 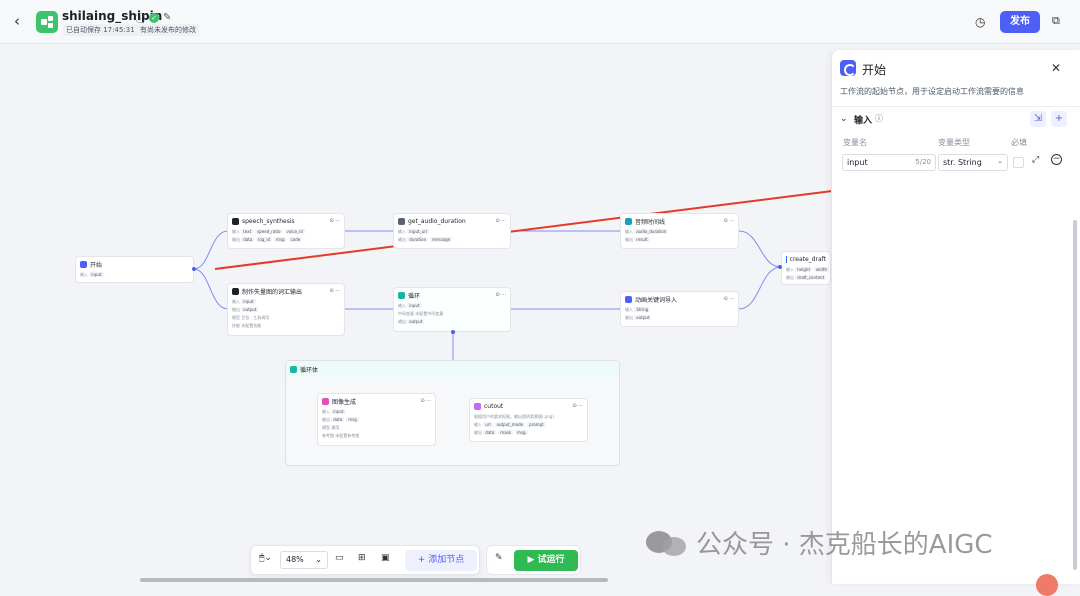 I want to click on wechat-logo, so click(x=667, y=543).